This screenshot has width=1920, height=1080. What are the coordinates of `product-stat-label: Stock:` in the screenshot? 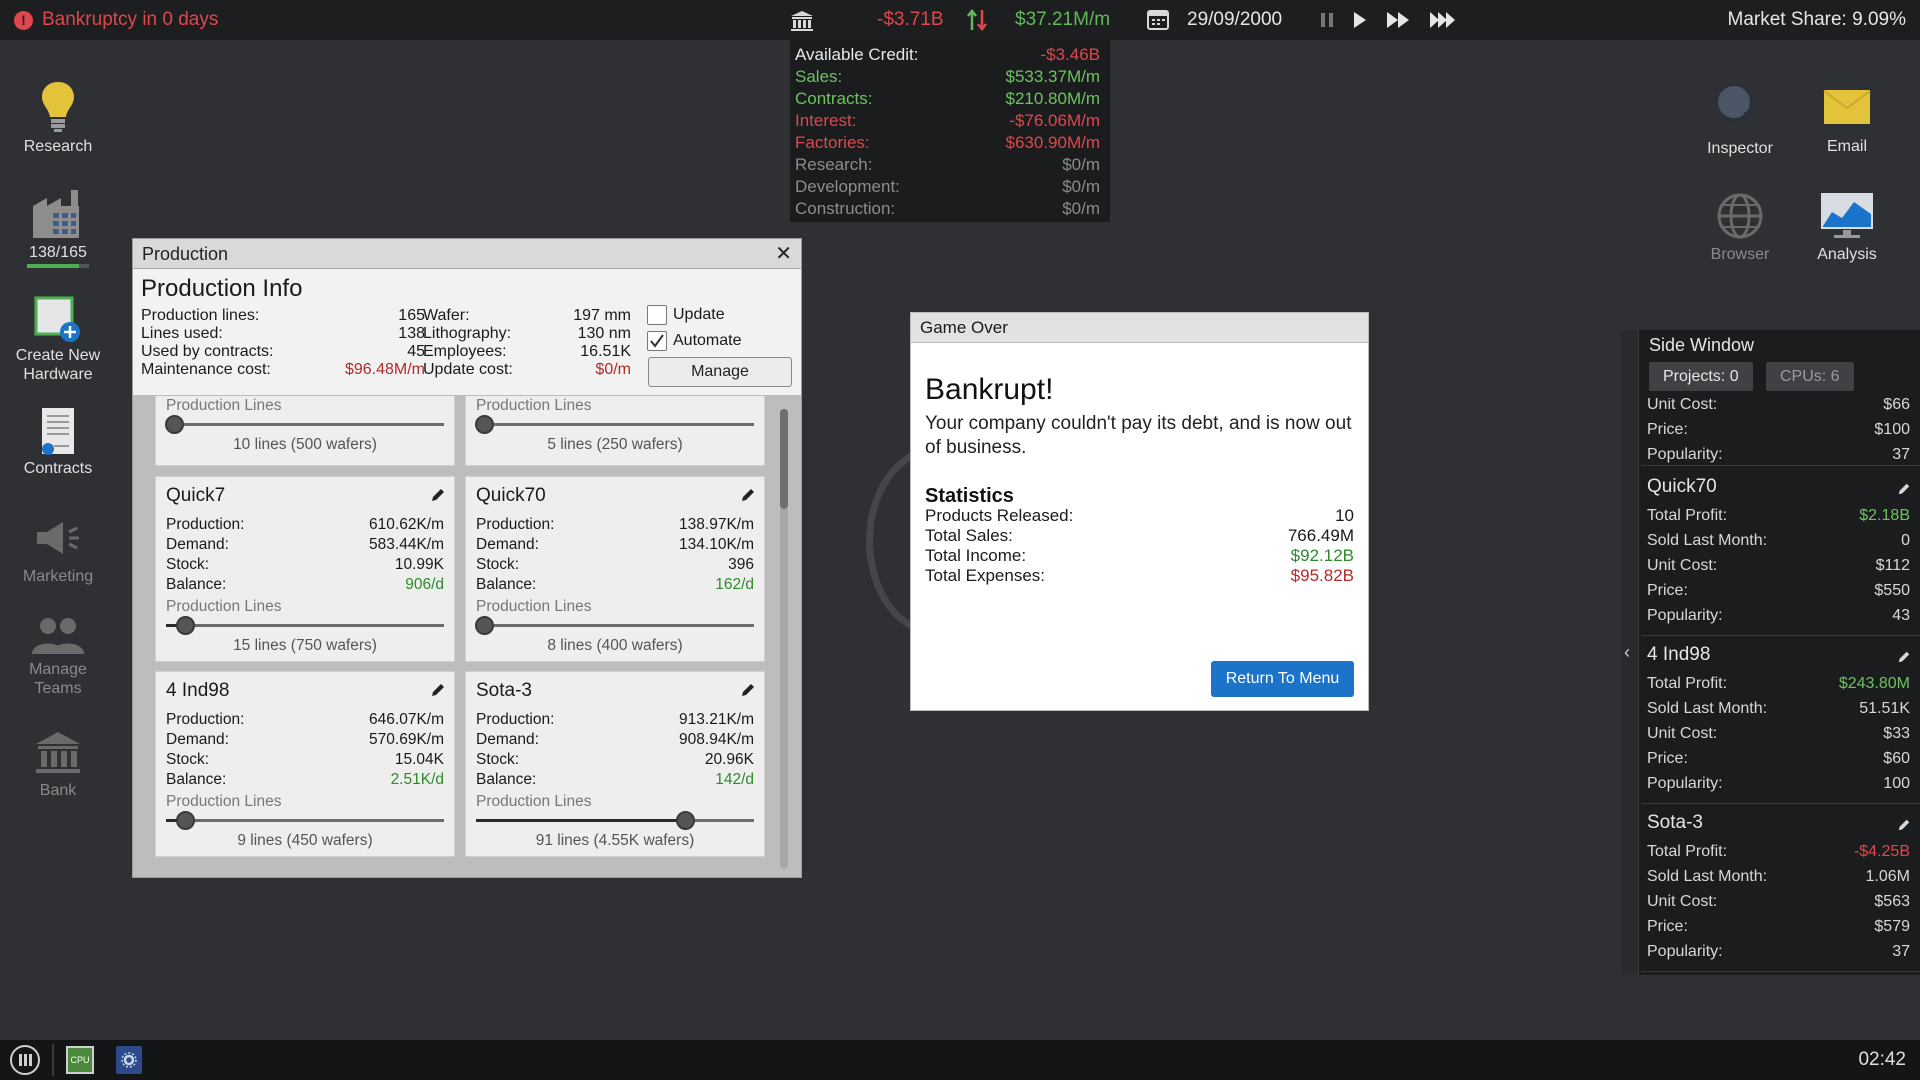 It's located at (188, 564).